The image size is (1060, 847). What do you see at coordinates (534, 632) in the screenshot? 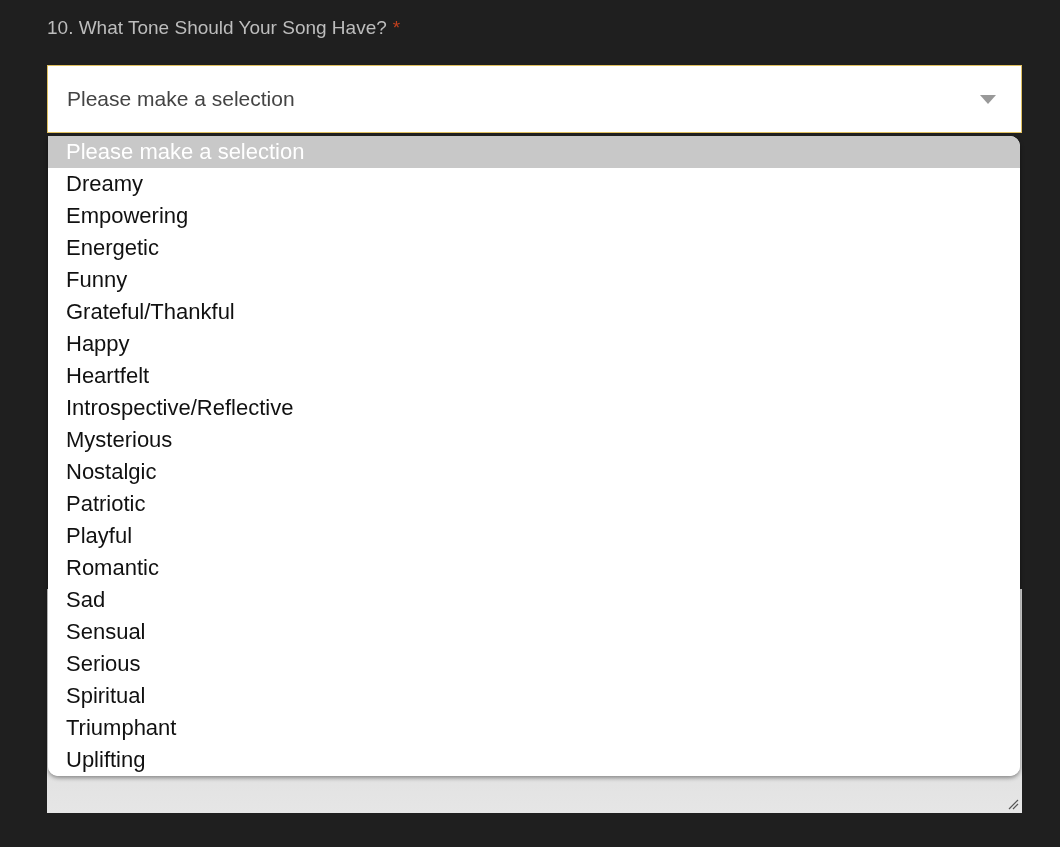
I see `dropdown-option: Sensual` at bounding box center [534, 632].